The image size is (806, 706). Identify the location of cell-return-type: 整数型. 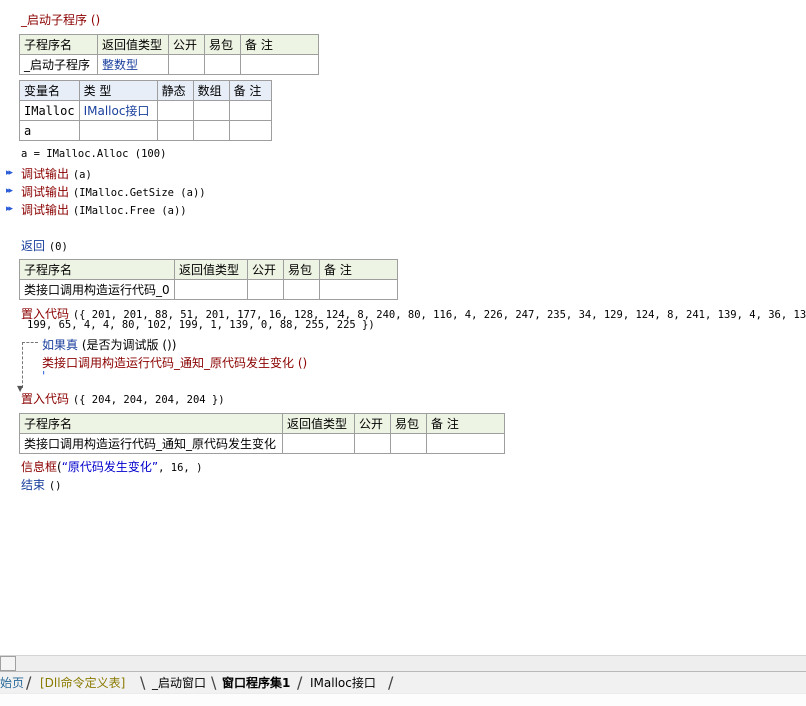
(133, 64).